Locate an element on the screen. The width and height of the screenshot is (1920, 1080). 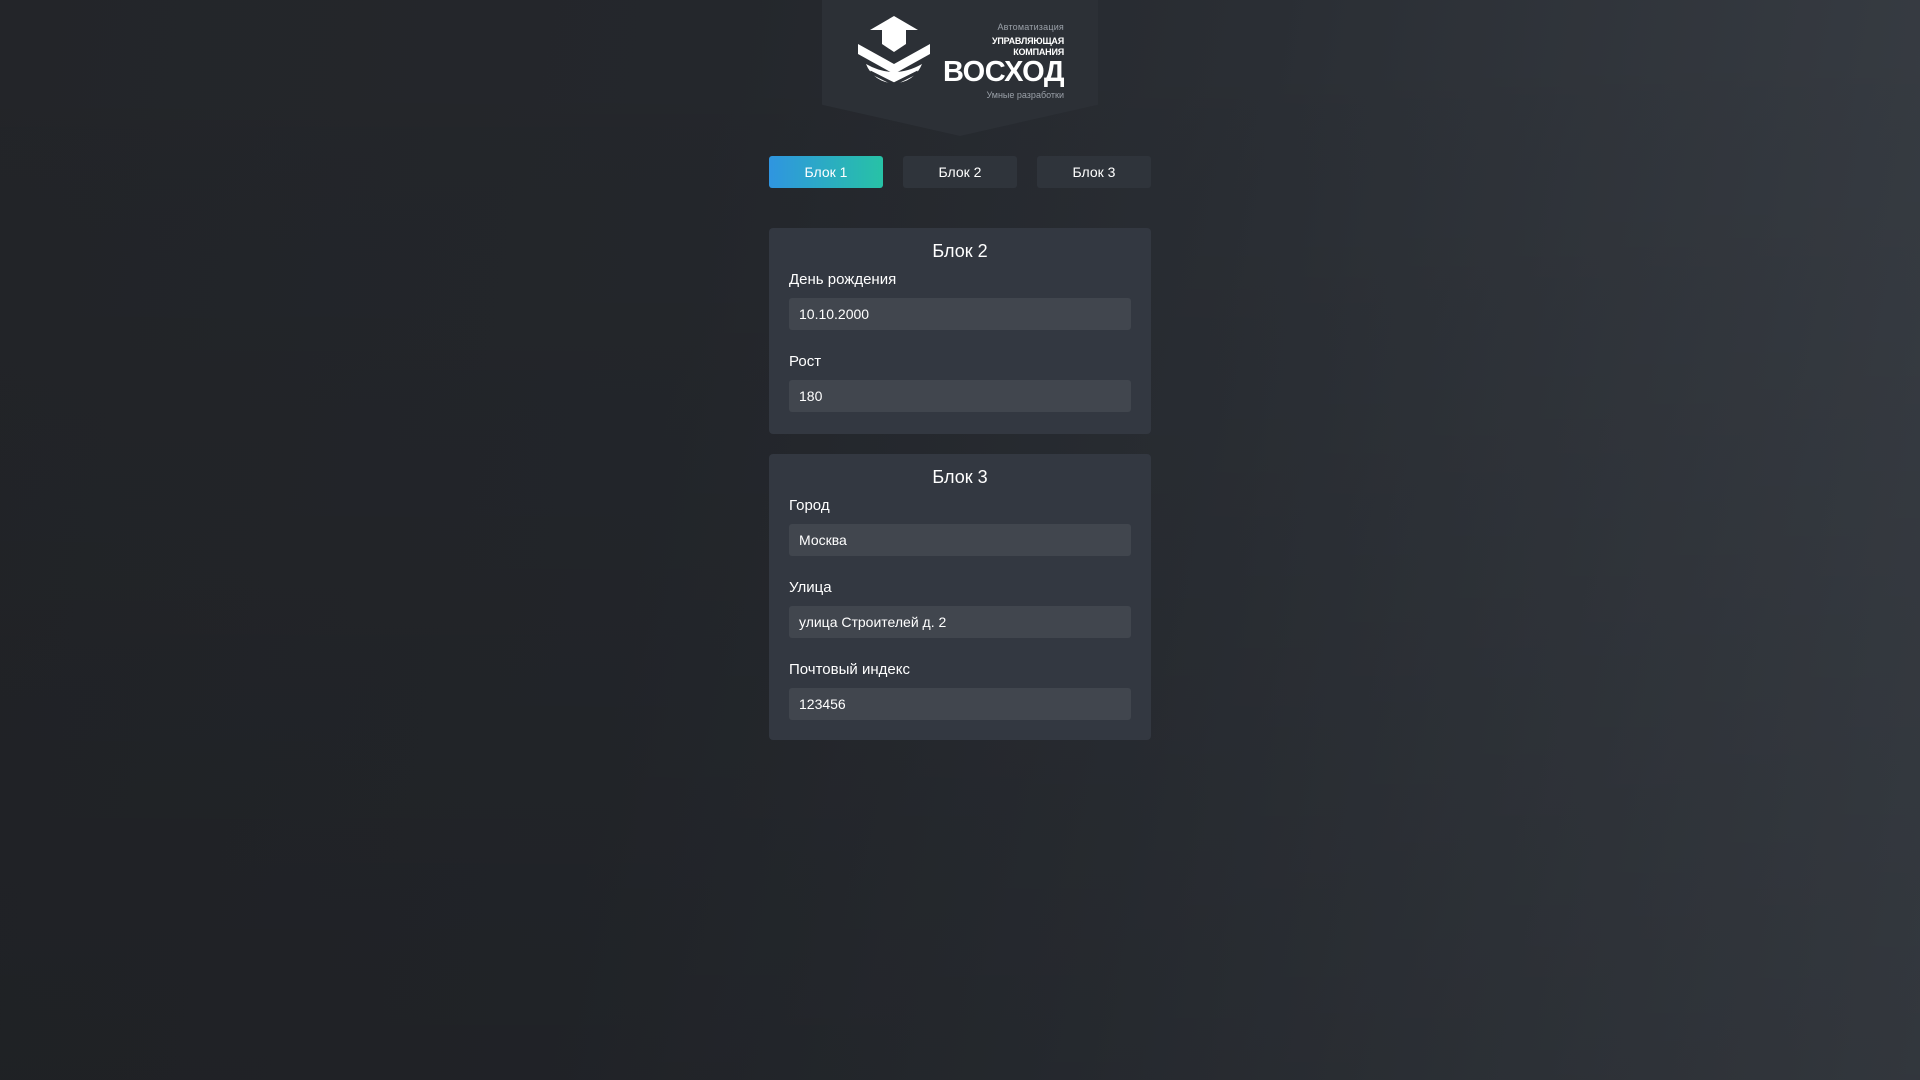
height-label: Рост is located at coordinates (805, 361).